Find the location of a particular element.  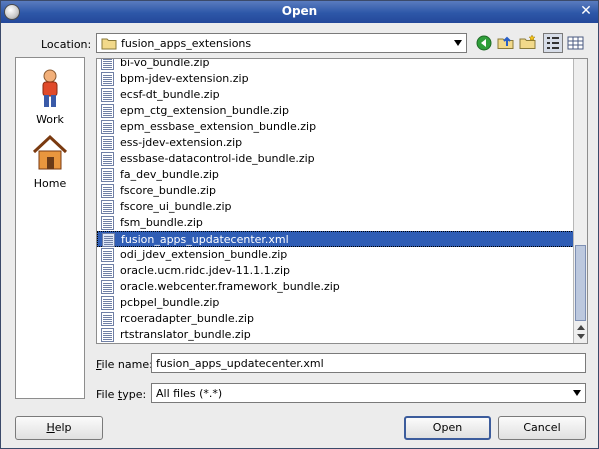

open-button: Open is located at coordinates (447, 428).